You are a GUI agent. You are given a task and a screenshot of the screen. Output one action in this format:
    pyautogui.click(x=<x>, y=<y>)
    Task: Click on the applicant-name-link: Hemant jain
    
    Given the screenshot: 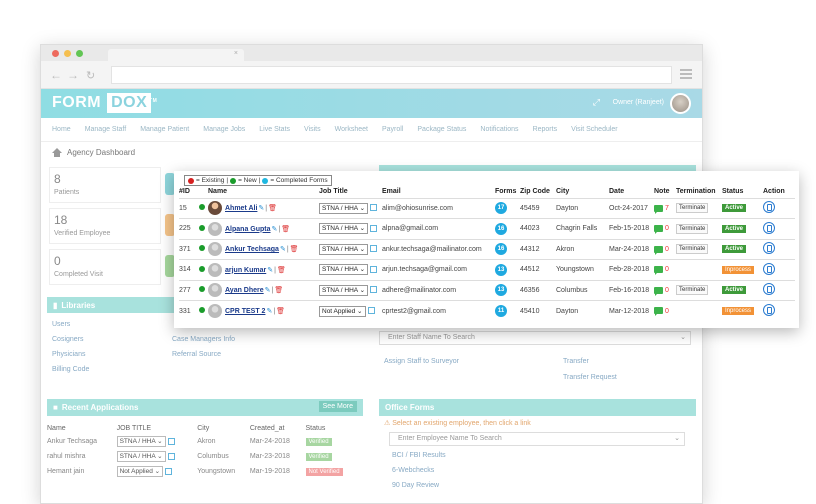 What is the action you would take?
    pyautogui.click(x=82, y=471)
    